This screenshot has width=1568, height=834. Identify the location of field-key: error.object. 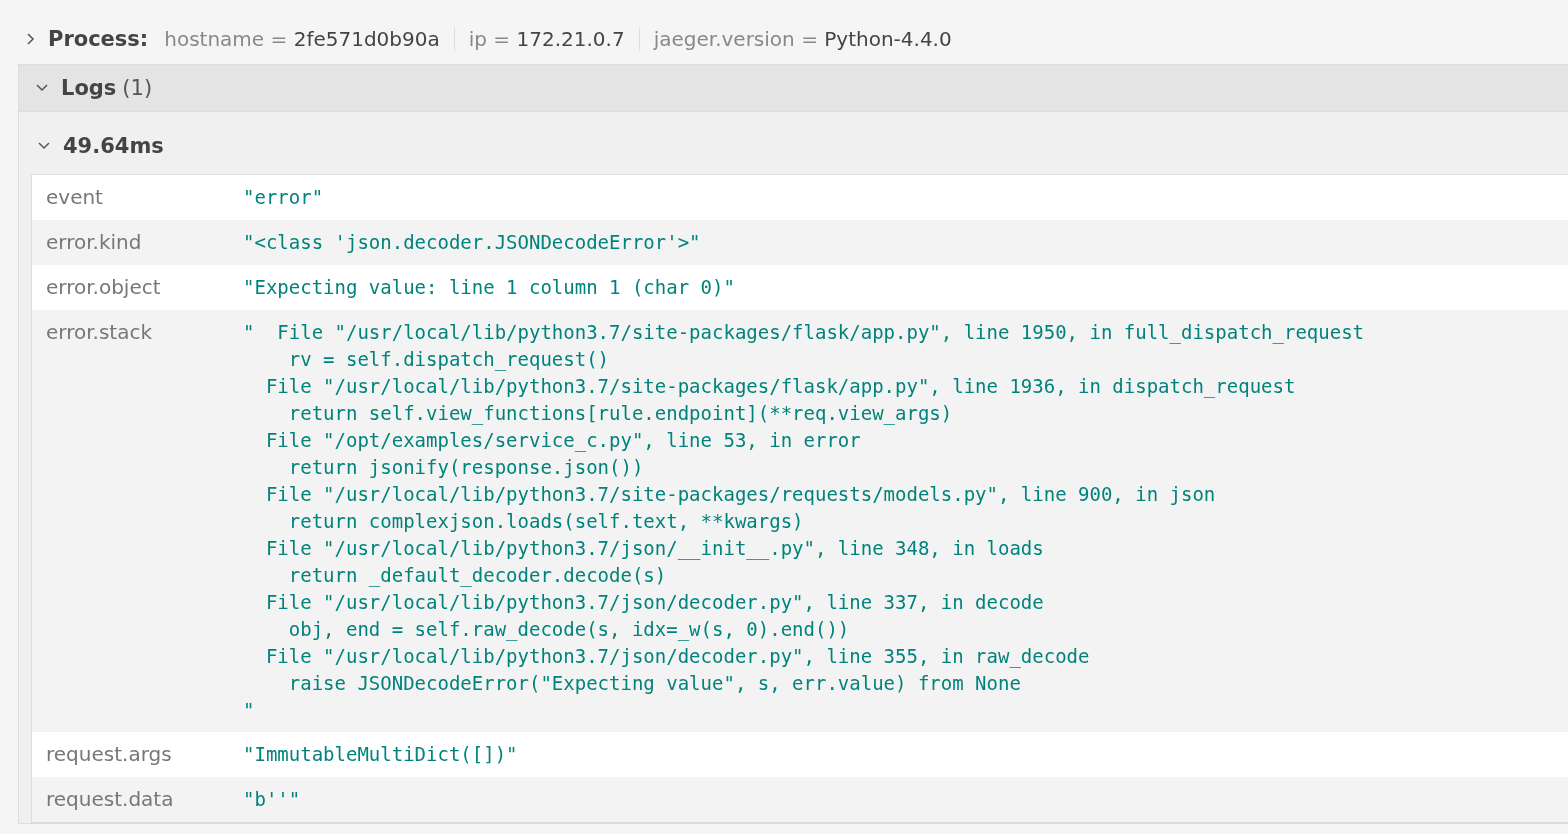
(103, 287).